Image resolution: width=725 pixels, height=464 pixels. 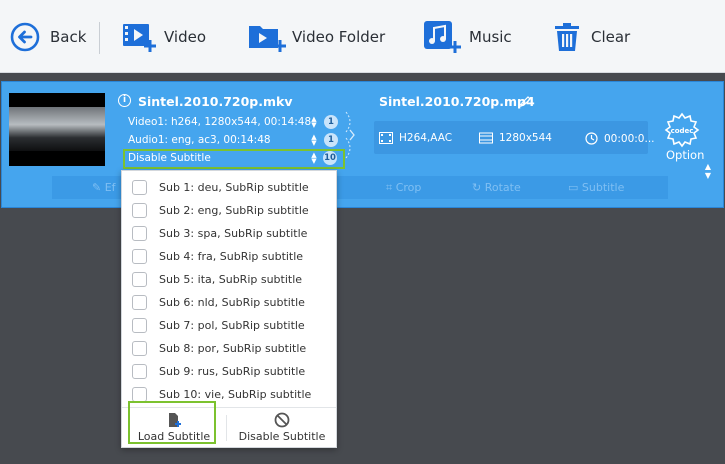 I want to click on subtitle-option-label: Sub 7: pol, SubRip subtitle, so click(x=232, y=325).